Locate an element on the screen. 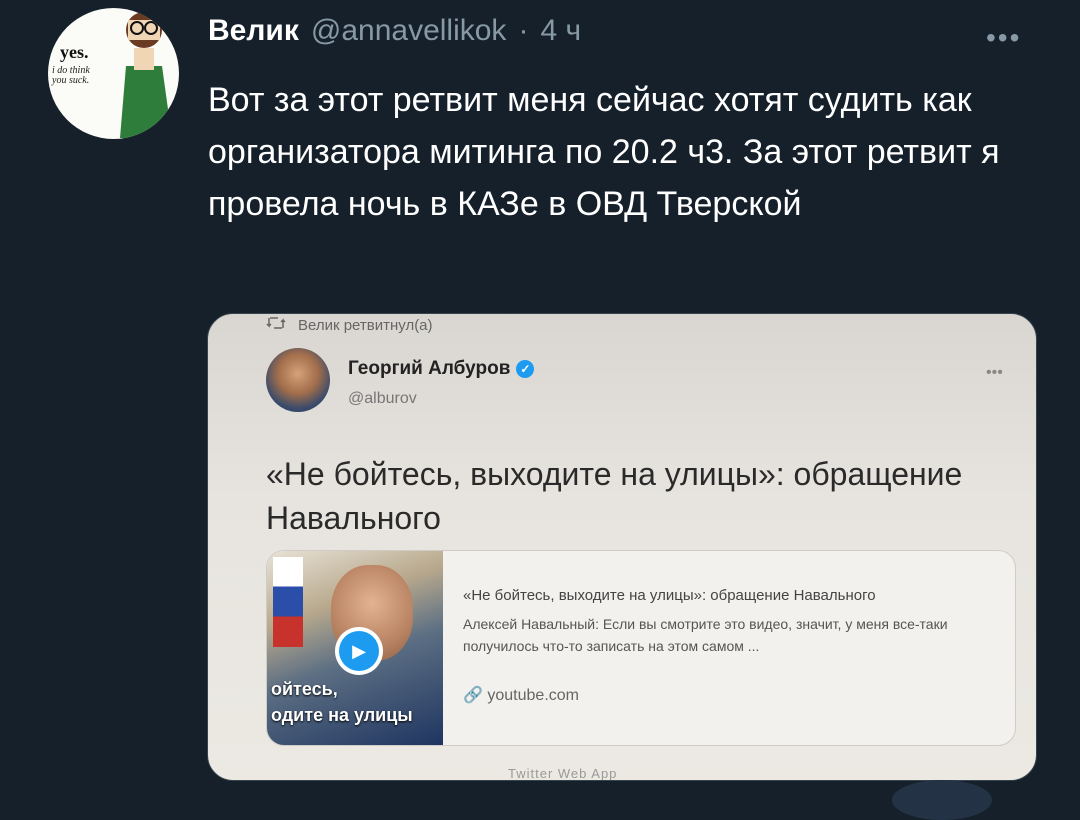 This screenshot has width=1080, height=820. author-handle: @annavellikok is located at coordinates (409, 31).